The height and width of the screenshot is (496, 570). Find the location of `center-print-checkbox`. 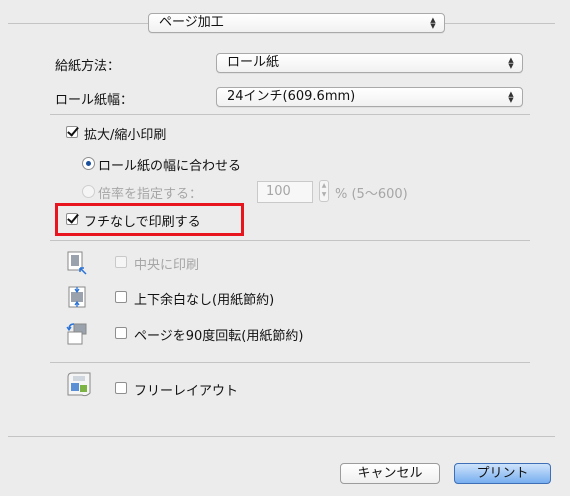

center-print-checkbox is located at coordinates (121, 262).